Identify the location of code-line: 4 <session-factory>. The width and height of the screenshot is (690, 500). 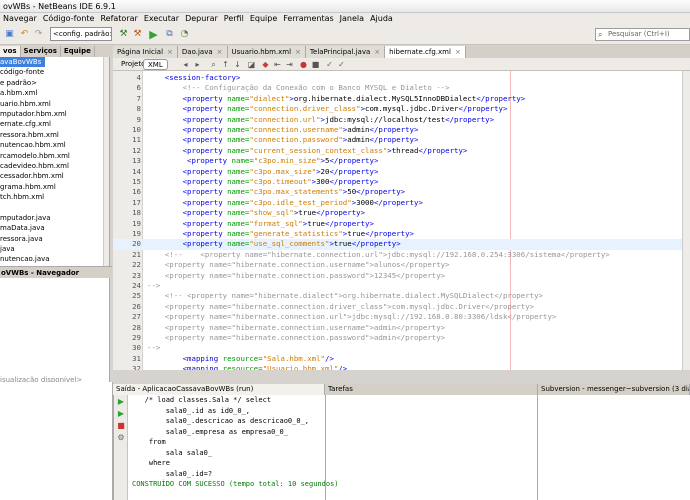
(401, 78).